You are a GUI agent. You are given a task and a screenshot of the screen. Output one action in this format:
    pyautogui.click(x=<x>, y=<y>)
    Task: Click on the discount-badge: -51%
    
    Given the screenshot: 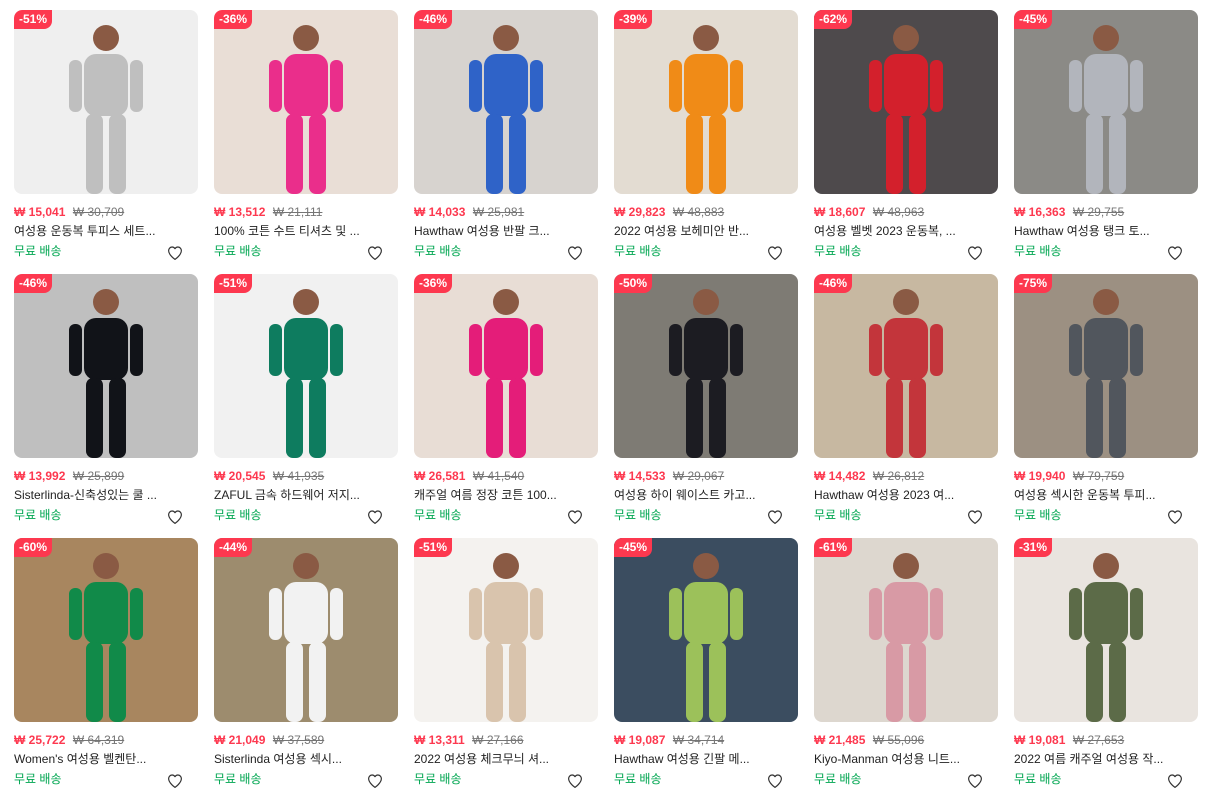 What is the action you would take?
    pyautogui.click(x=433, y=547)
    